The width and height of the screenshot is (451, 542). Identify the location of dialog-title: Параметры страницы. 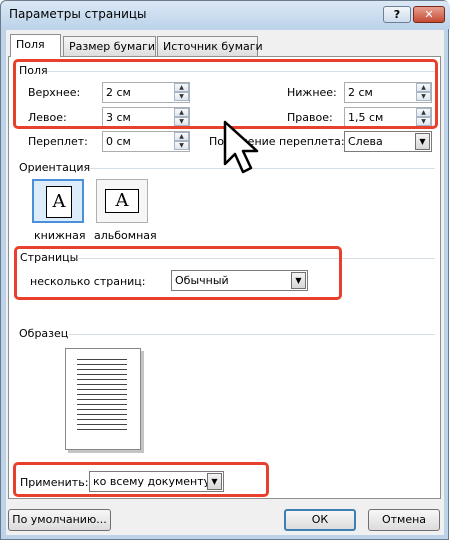
(78, 14).